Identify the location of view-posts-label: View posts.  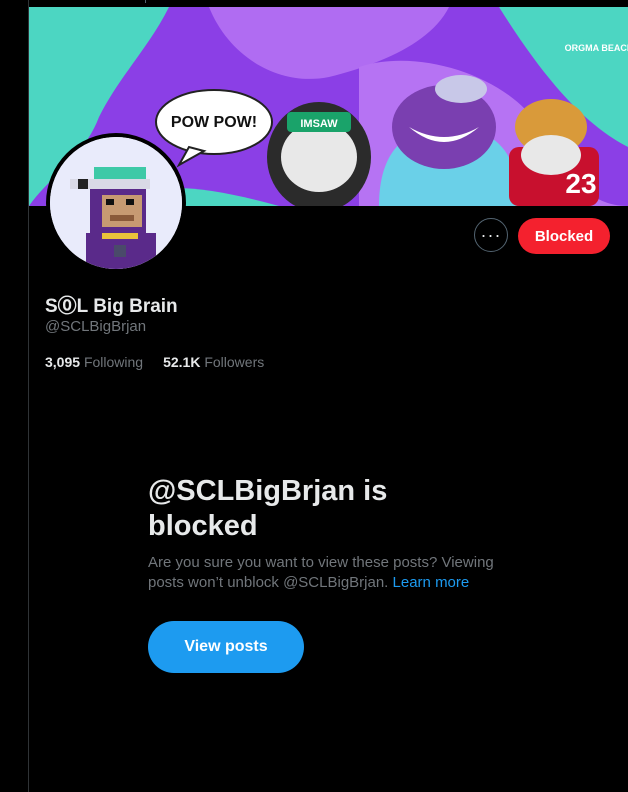
(226, 646).